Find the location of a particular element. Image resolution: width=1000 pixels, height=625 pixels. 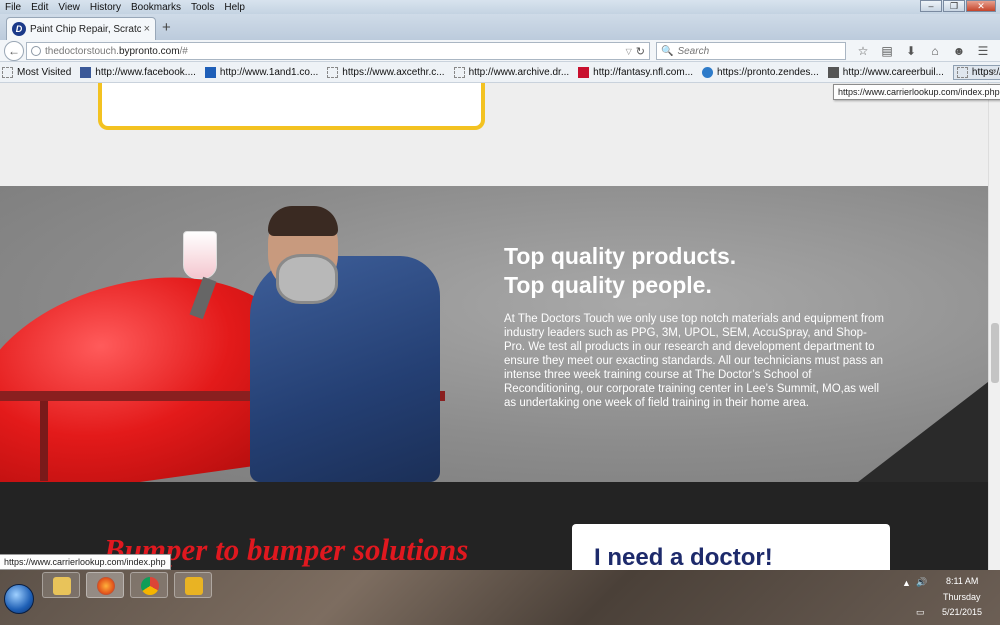

folder-icon is located at coordinates (62, 586).